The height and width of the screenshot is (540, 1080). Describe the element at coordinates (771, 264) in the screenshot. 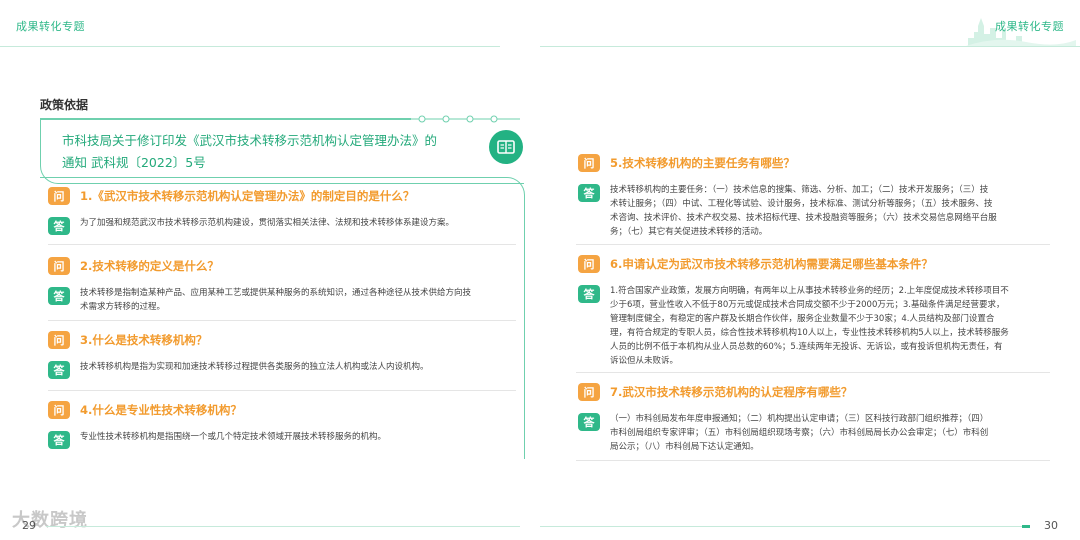

I see `question-text: 6.申请认定为武汉市技术转移示范机构需要满足哪些基本条件？` at that location.